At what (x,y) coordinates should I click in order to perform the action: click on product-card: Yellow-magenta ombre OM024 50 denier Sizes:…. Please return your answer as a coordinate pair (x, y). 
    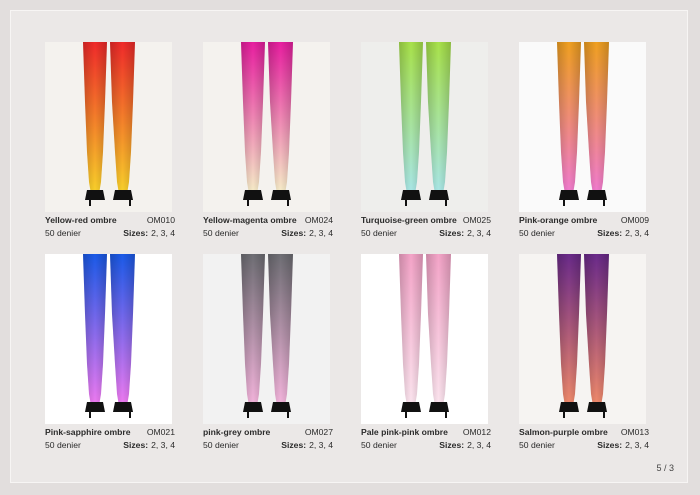
    Looking at the image, I should click on (268, 141).